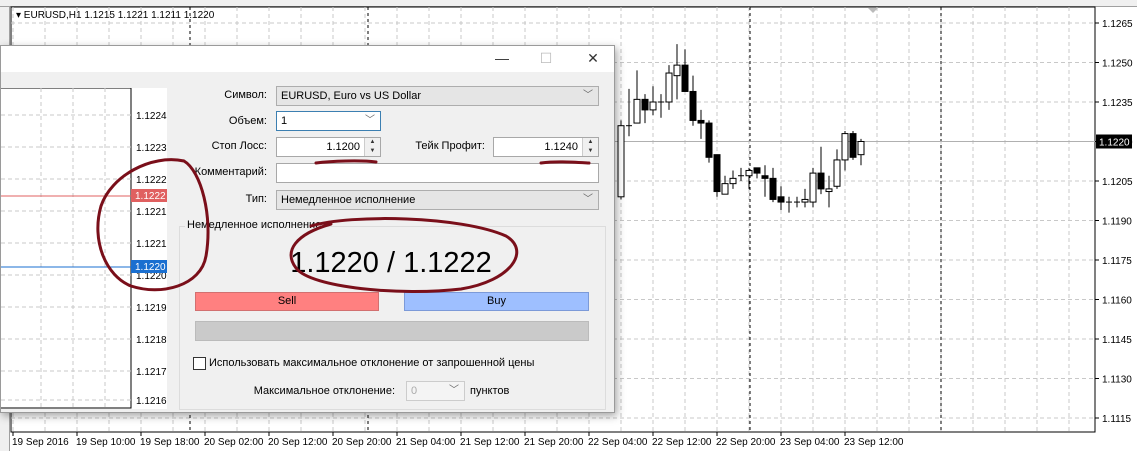 The height and width of the screenshot is (451, 1137). I want to click on time-label: 23 Sep 04:00, so click(810, 442).